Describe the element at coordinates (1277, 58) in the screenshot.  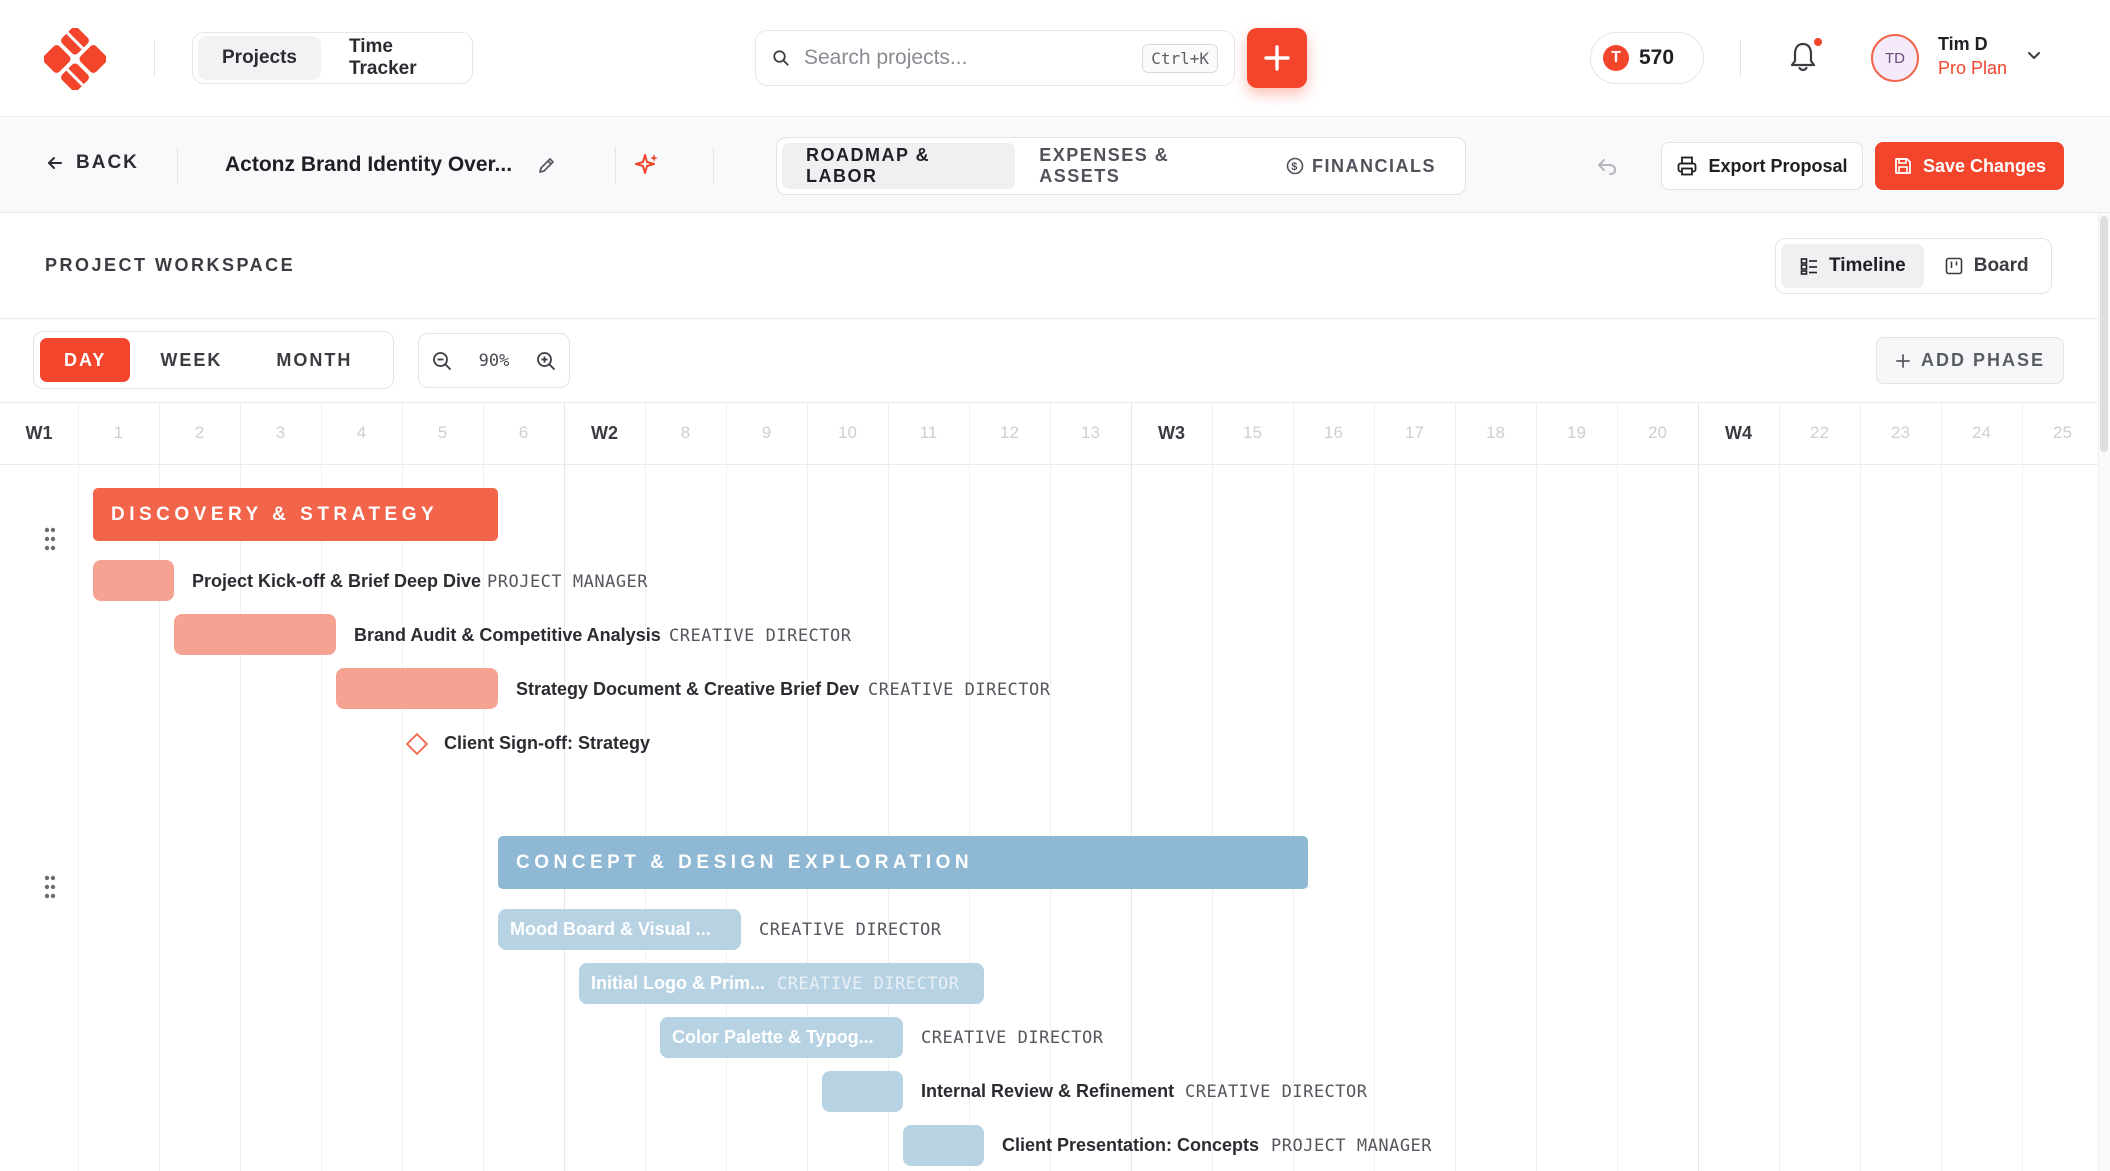
I see `create-button` at that location.